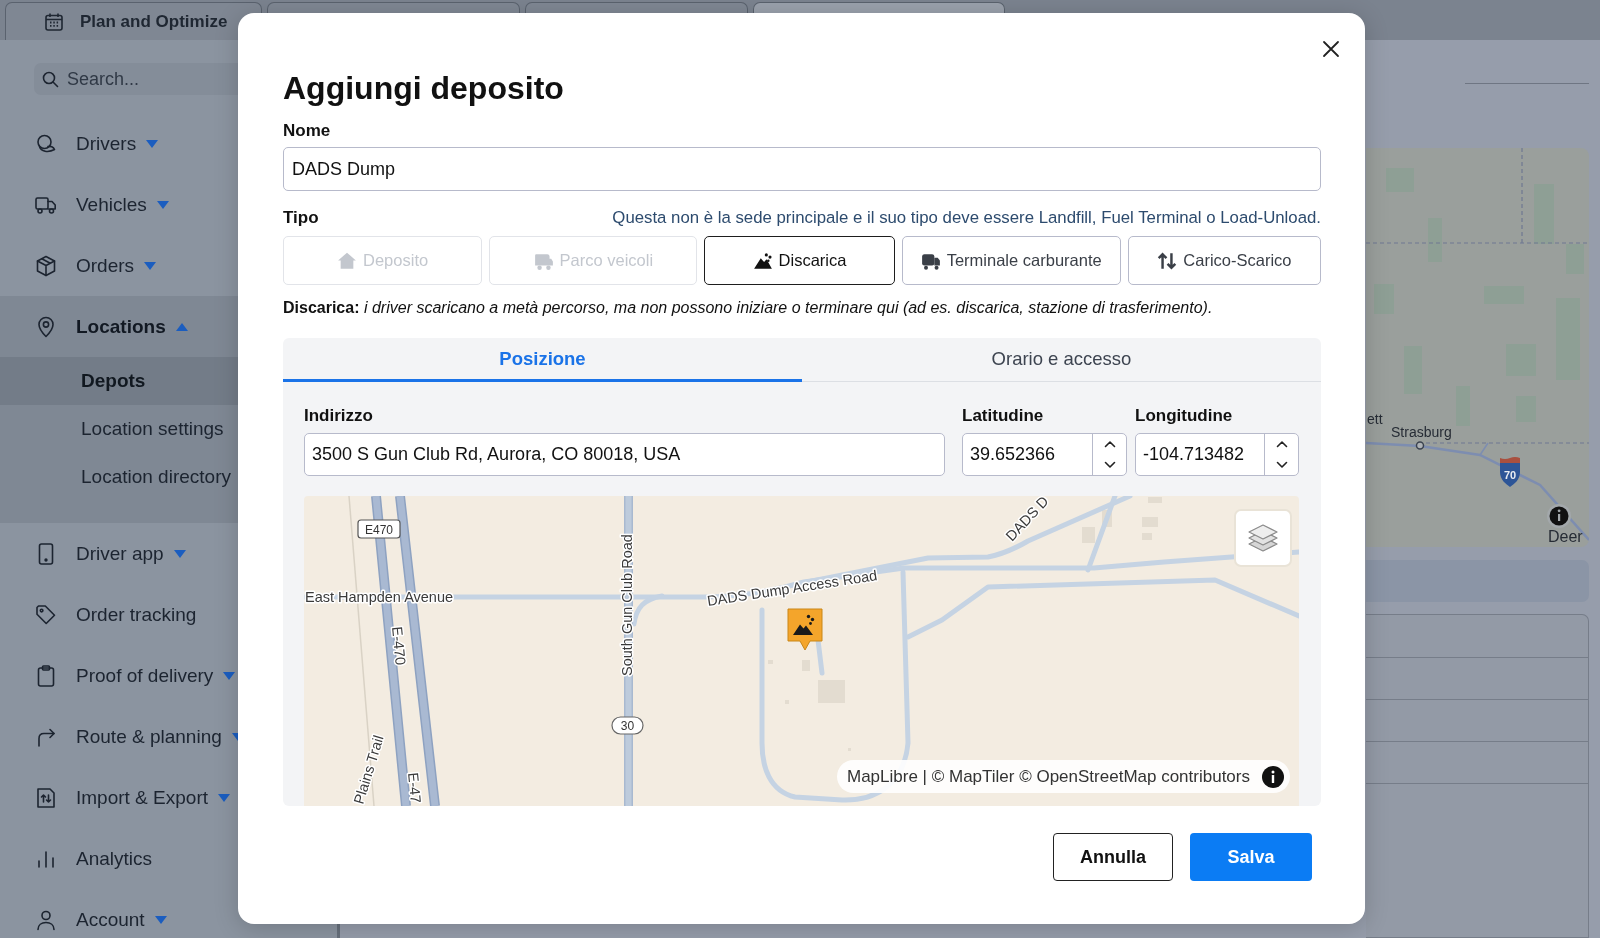 The height and width of the screenshot is (938, 1600). I want to click on save-button: Salva, so click(1251, 857).